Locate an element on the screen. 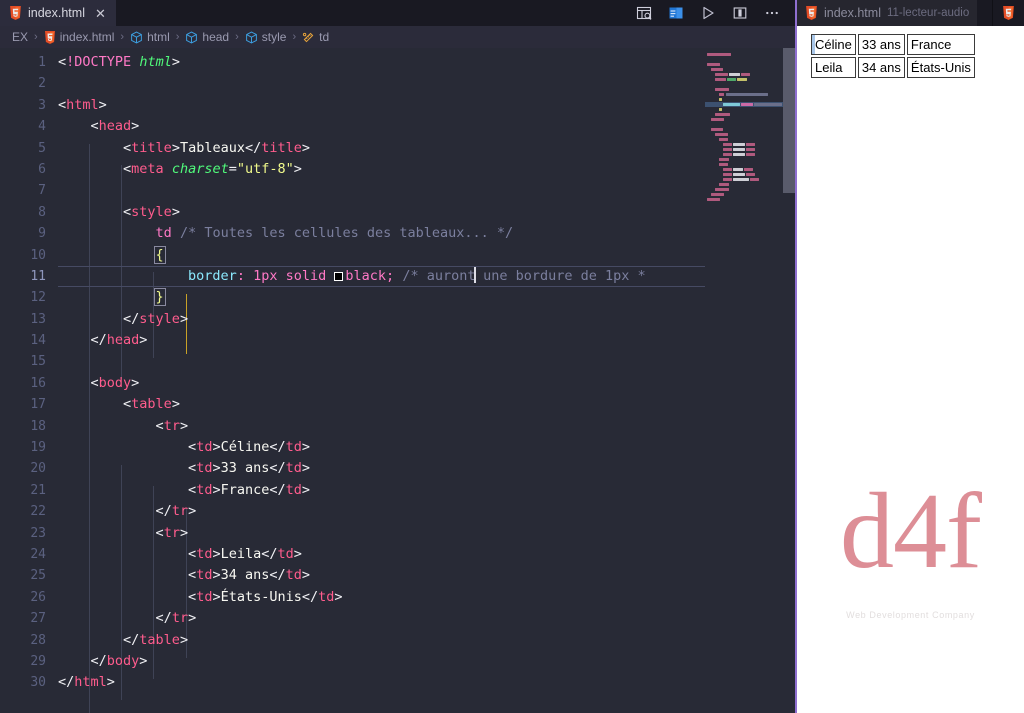 Image resolution: width=1024 pixels, height=713 pixels. table-row: Leila 34 ans États-Unis is located at coordinates (893, 67).